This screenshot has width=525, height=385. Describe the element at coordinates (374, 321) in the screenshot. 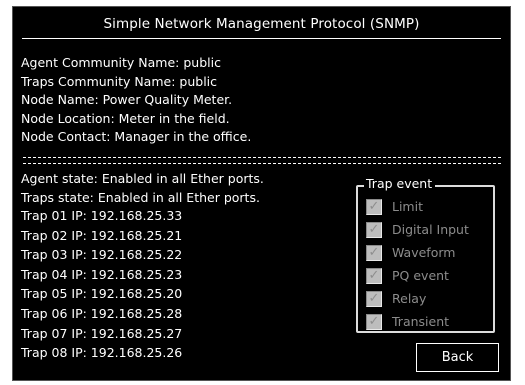

I see `transient-checkbox: ✓` at that location.